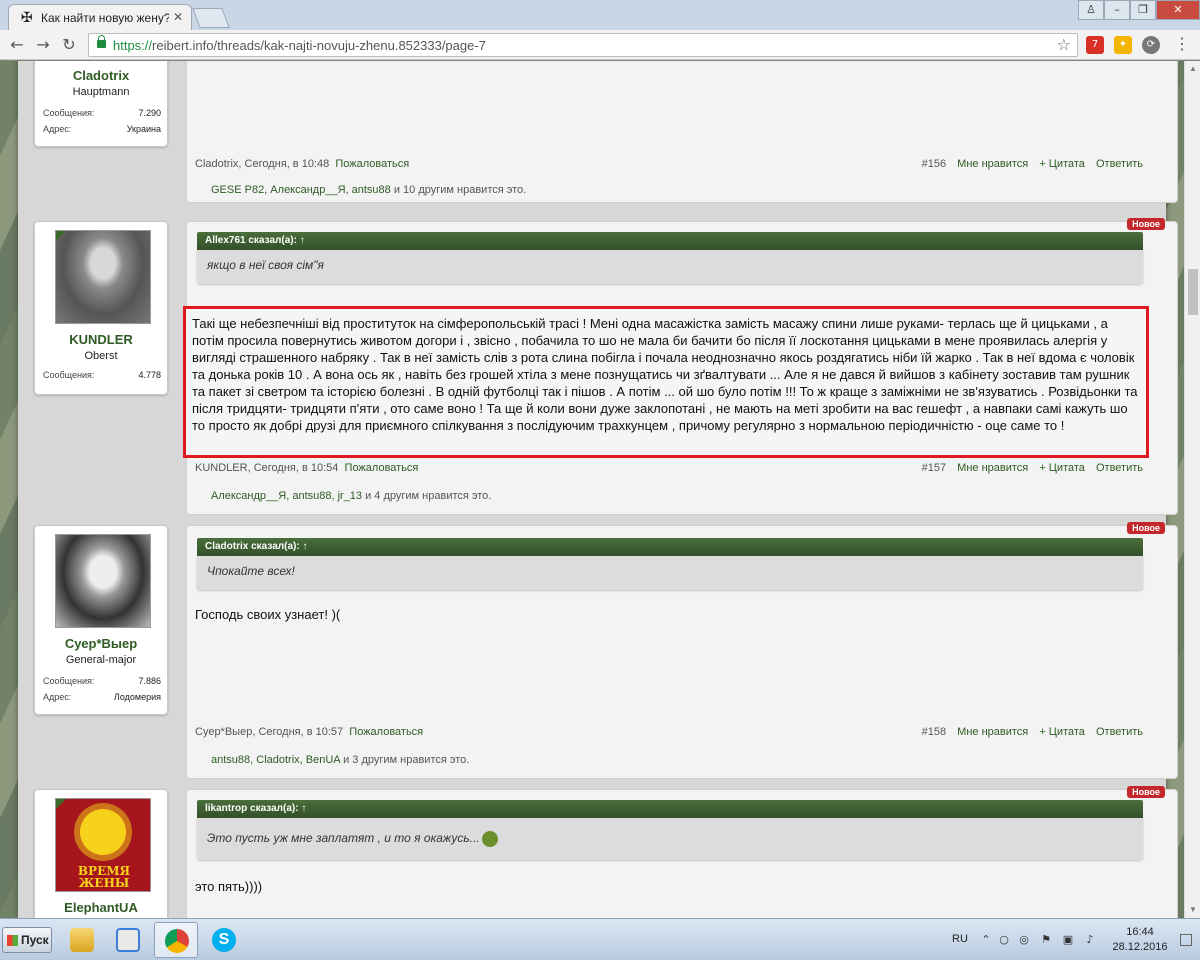 The image size is (1200, 960). I want to click on taskbar-explorer, so click(82, 940).